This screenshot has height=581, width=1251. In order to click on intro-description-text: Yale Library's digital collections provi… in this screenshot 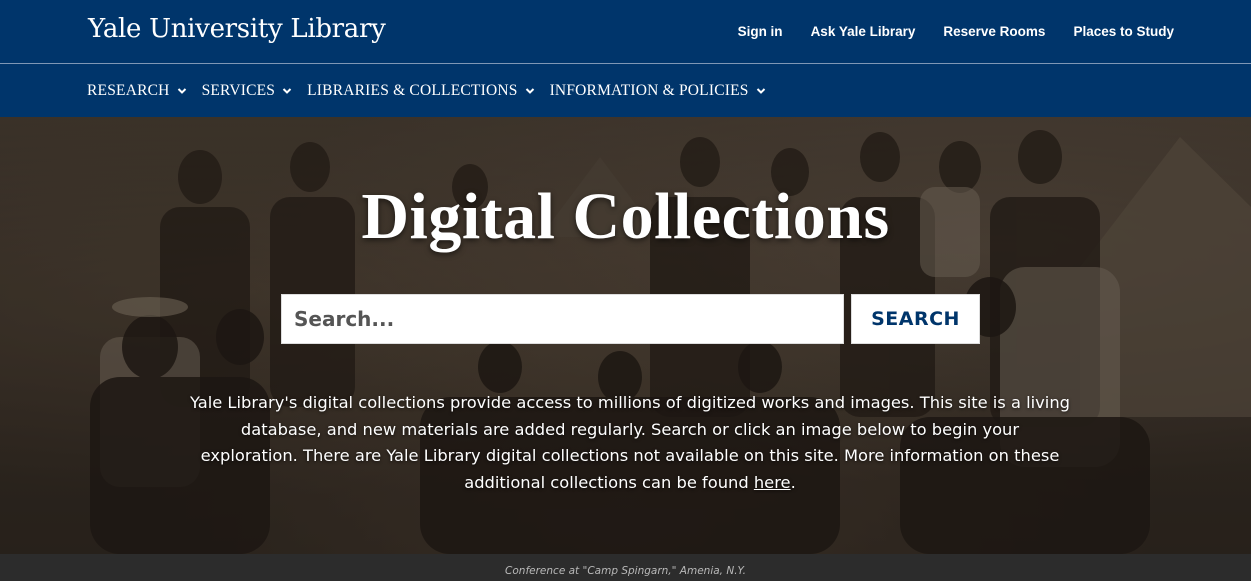, I will do `click(630, 442)`.